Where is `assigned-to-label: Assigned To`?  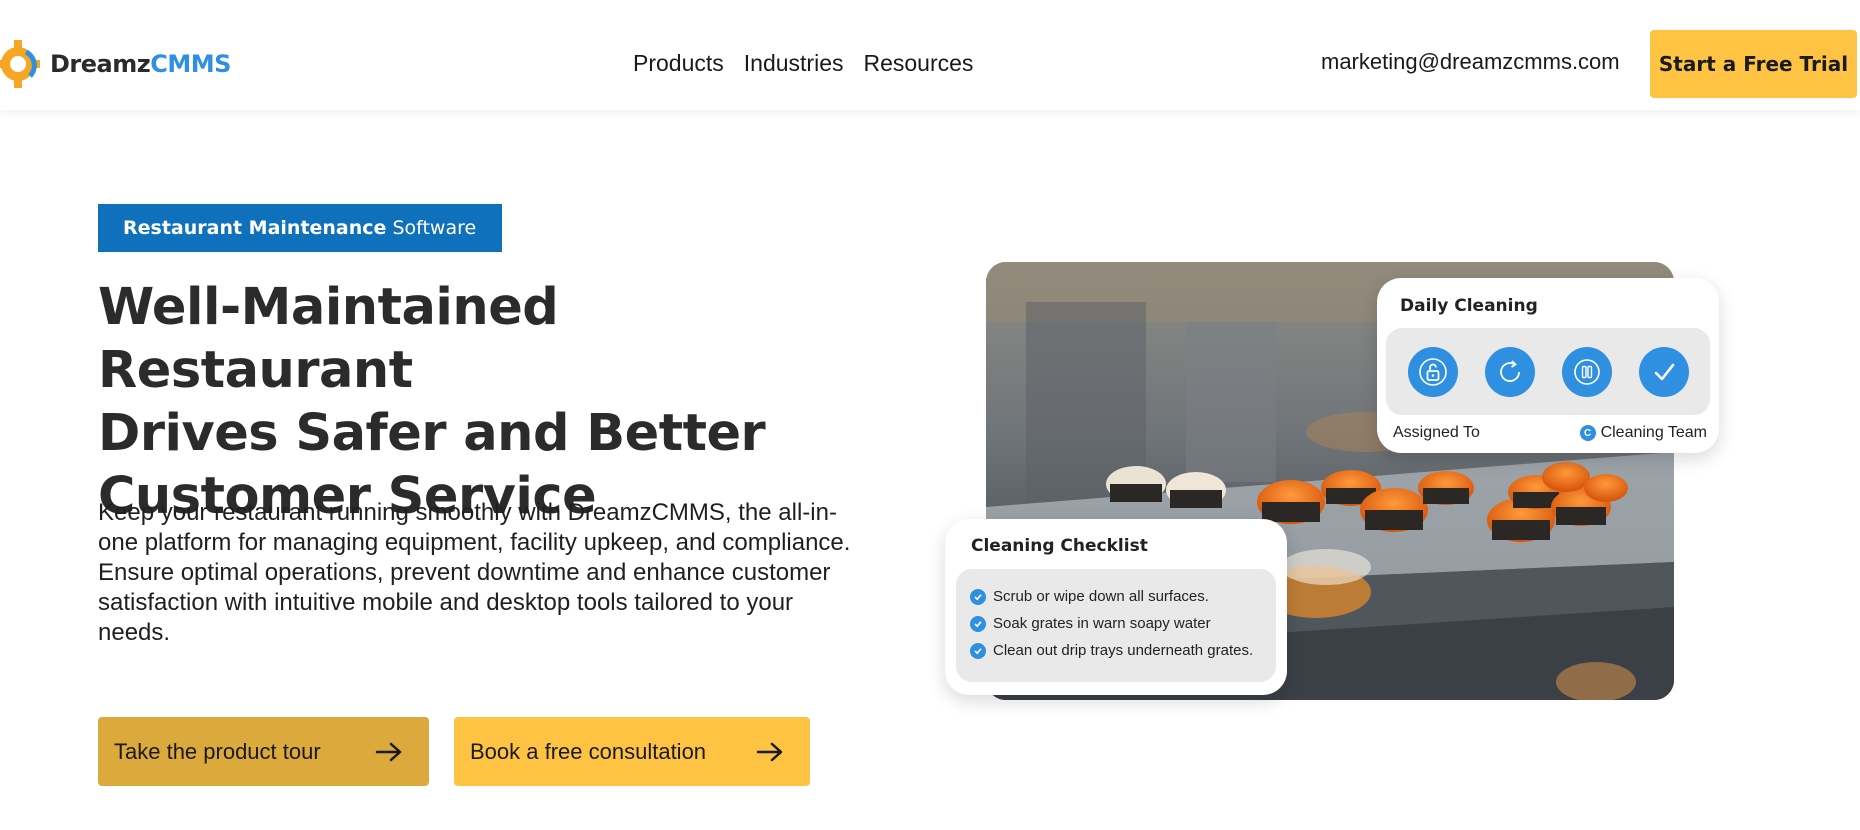
assigned-to-label: Assigned To is located at coordinates (1436, 432).